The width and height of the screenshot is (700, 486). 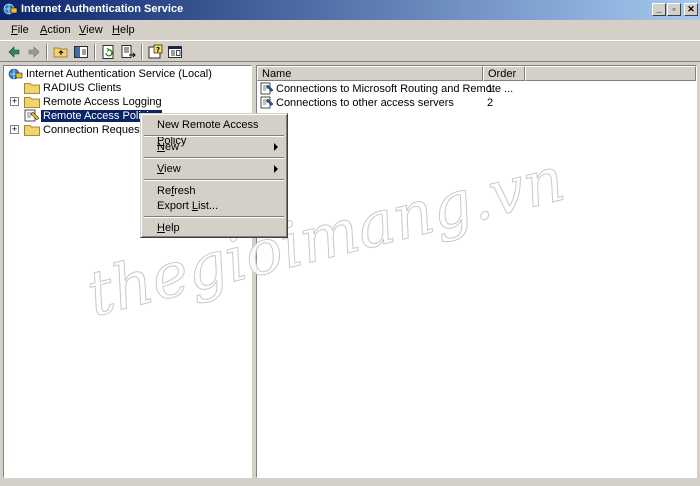 I want to click on menu-item-new-remote-access-policy: New Remote Access Policy, so click(x=214, y=132).